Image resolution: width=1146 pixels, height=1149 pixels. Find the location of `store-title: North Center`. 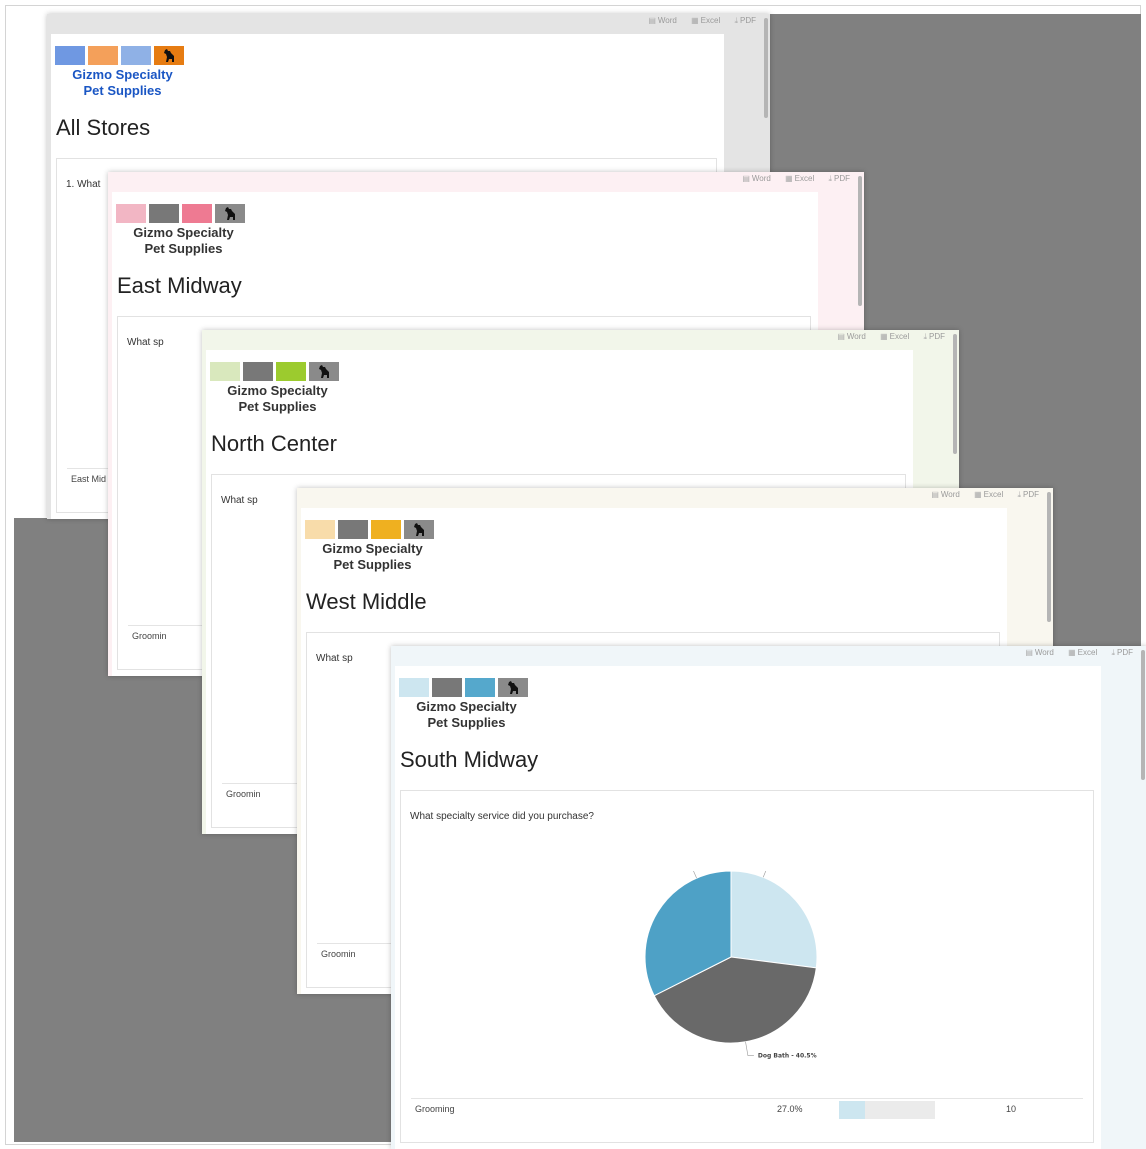

store-title: North Center is located at coordinates (274, 443).